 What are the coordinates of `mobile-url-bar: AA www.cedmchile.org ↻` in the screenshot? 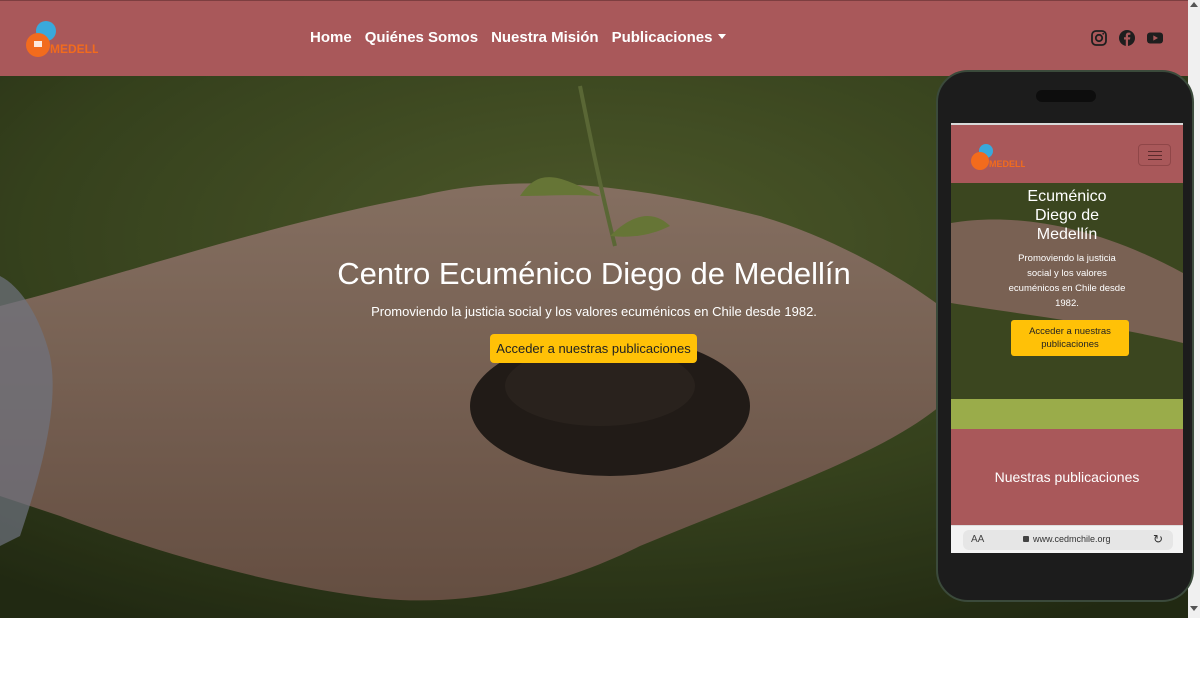 It's located at (1067, 539).